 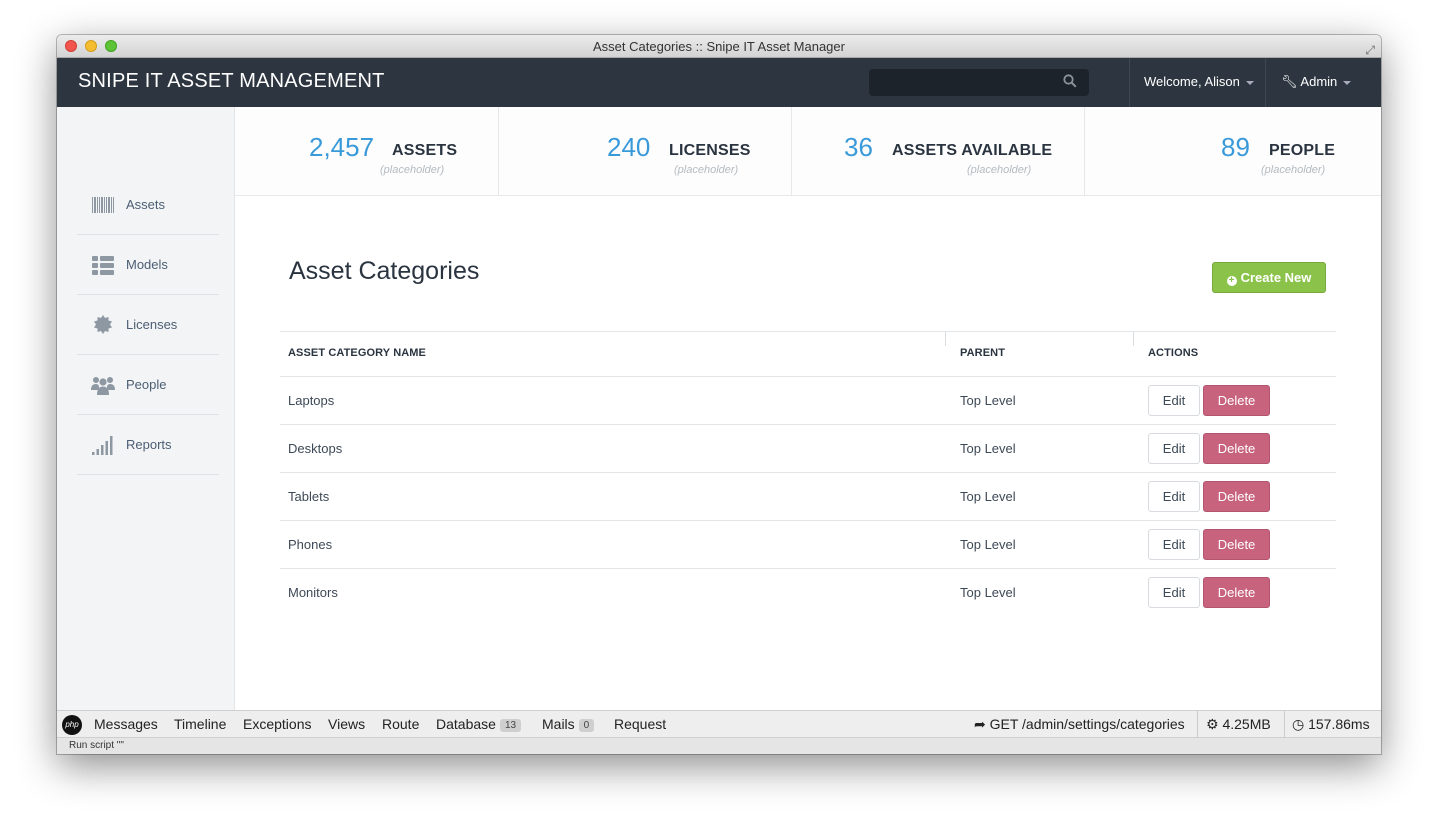 I want to click on sidebar: Assets Models Licenses People Reports, so click(x=146, y=408).